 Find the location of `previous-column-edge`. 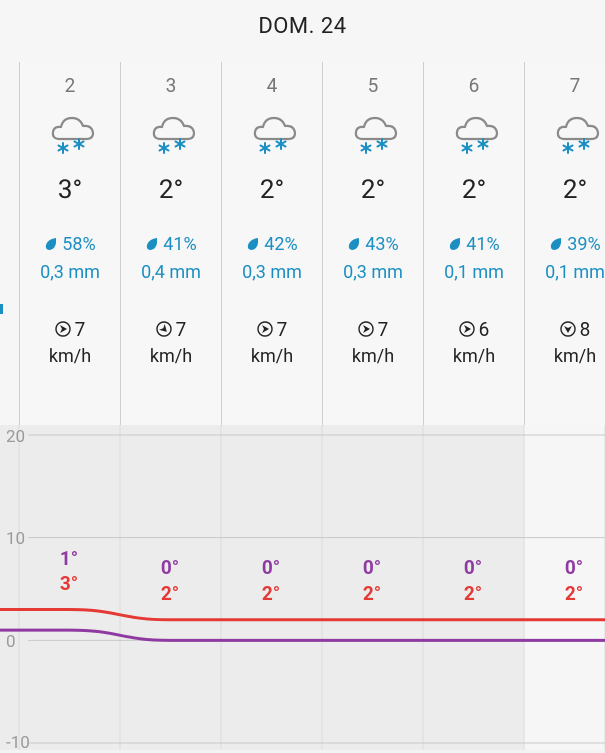

previous-column-edge is located at coordinates (2, 318).